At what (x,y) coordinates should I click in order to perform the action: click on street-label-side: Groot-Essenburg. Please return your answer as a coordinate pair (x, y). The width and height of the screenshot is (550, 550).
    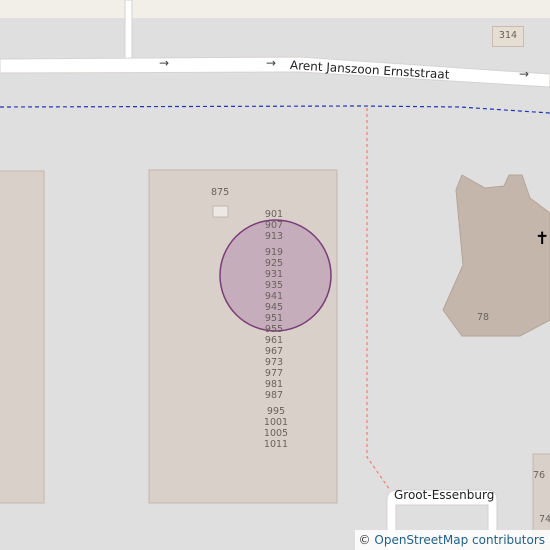
    Looking at the image, I should click on (444, 495).